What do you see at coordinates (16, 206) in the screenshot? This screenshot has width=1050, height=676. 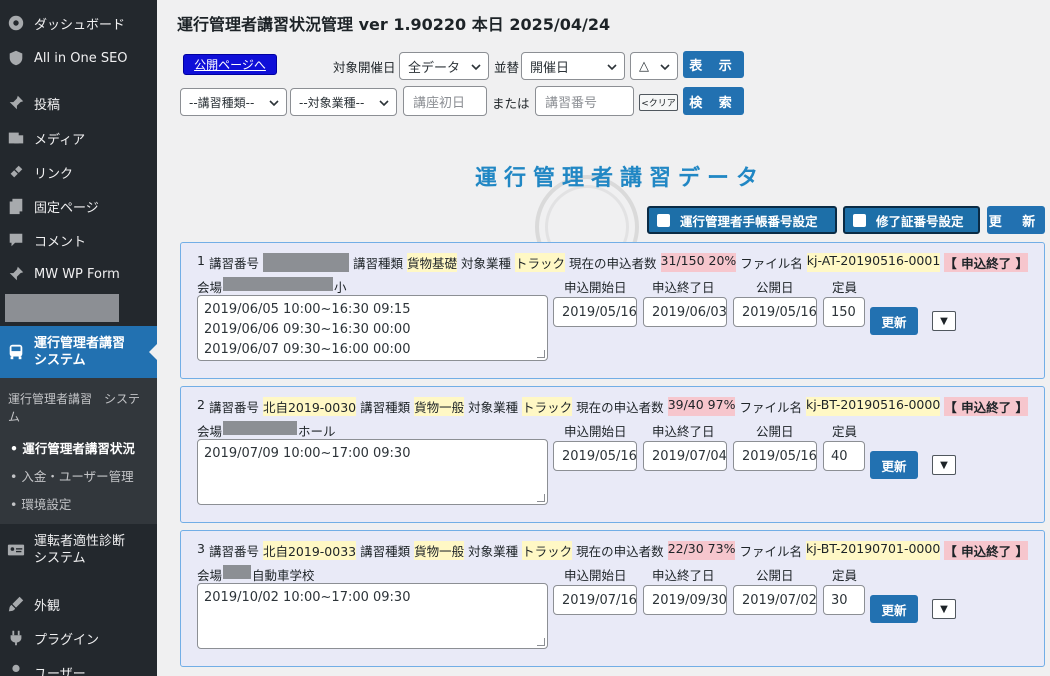 I see `page-icon` at bounding box center [16, 206].